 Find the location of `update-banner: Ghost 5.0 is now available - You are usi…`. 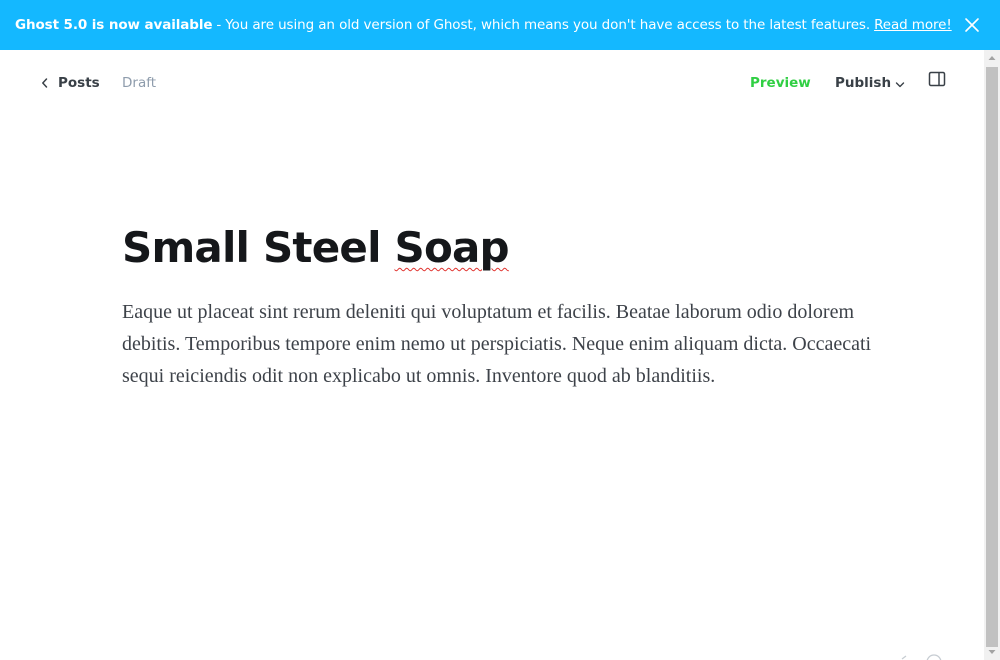

update-banner: Ghost 5.0 is now available - You are usi… is located at coordinates (500, 25).